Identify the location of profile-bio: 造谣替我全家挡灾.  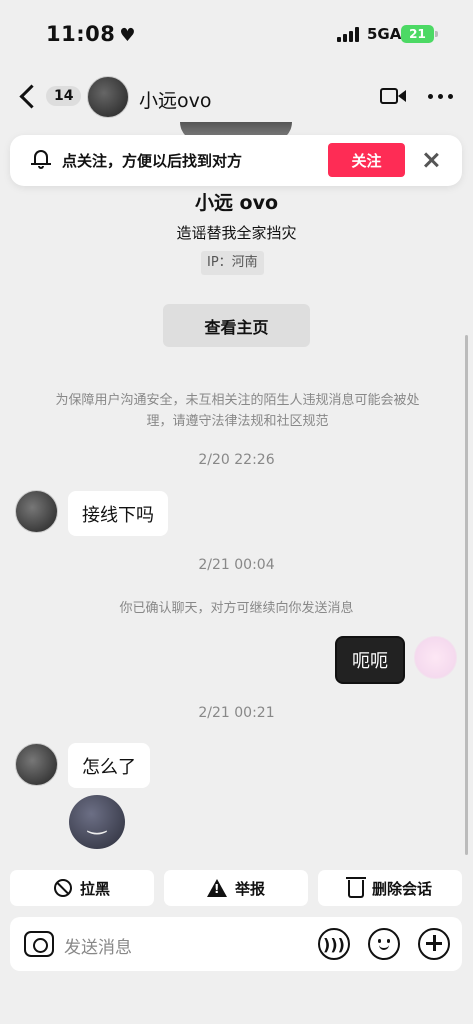
(236, 233).